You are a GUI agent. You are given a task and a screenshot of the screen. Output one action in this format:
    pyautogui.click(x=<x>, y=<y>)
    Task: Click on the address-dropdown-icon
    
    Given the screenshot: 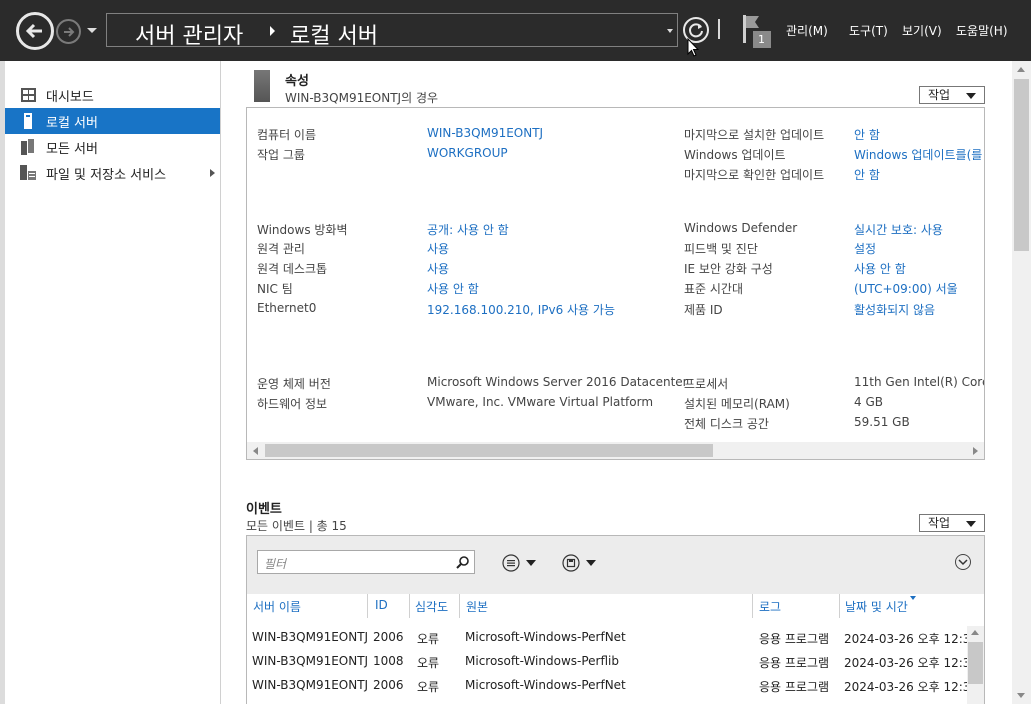 What is the action you would take?
    pyautogui.click(x=670, y=31)
    